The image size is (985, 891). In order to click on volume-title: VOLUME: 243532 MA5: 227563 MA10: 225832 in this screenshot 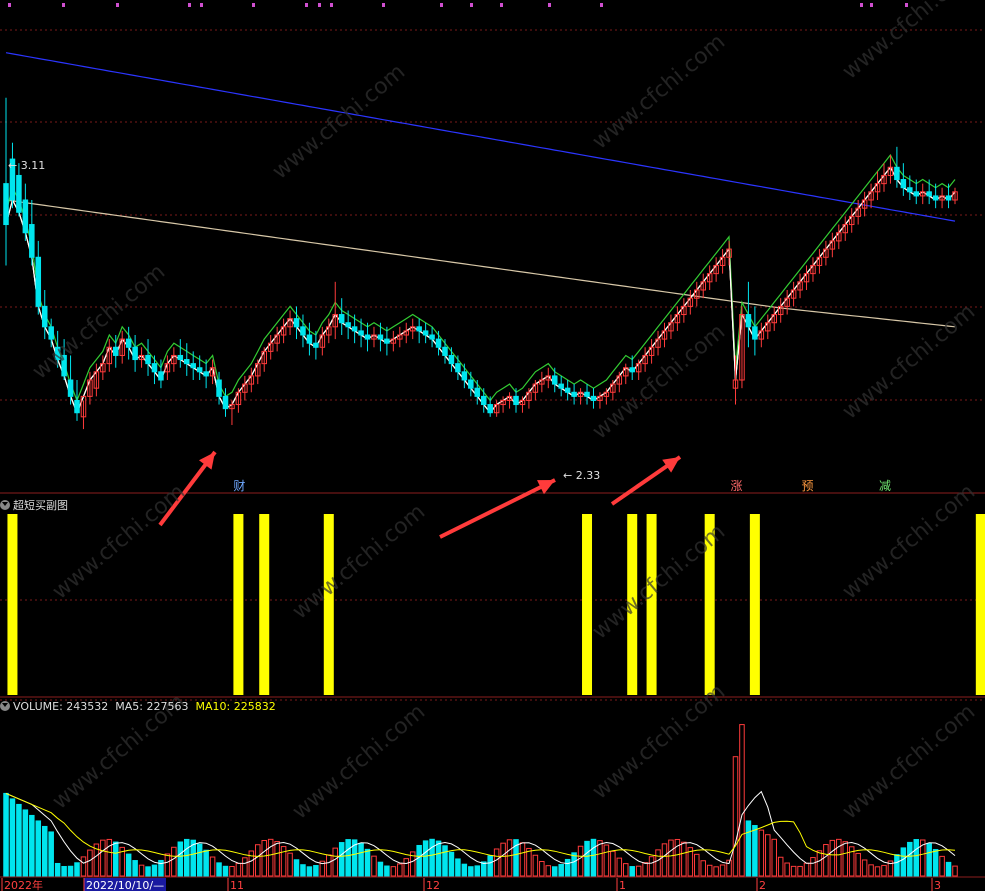, I will do `click(138, 706)`.